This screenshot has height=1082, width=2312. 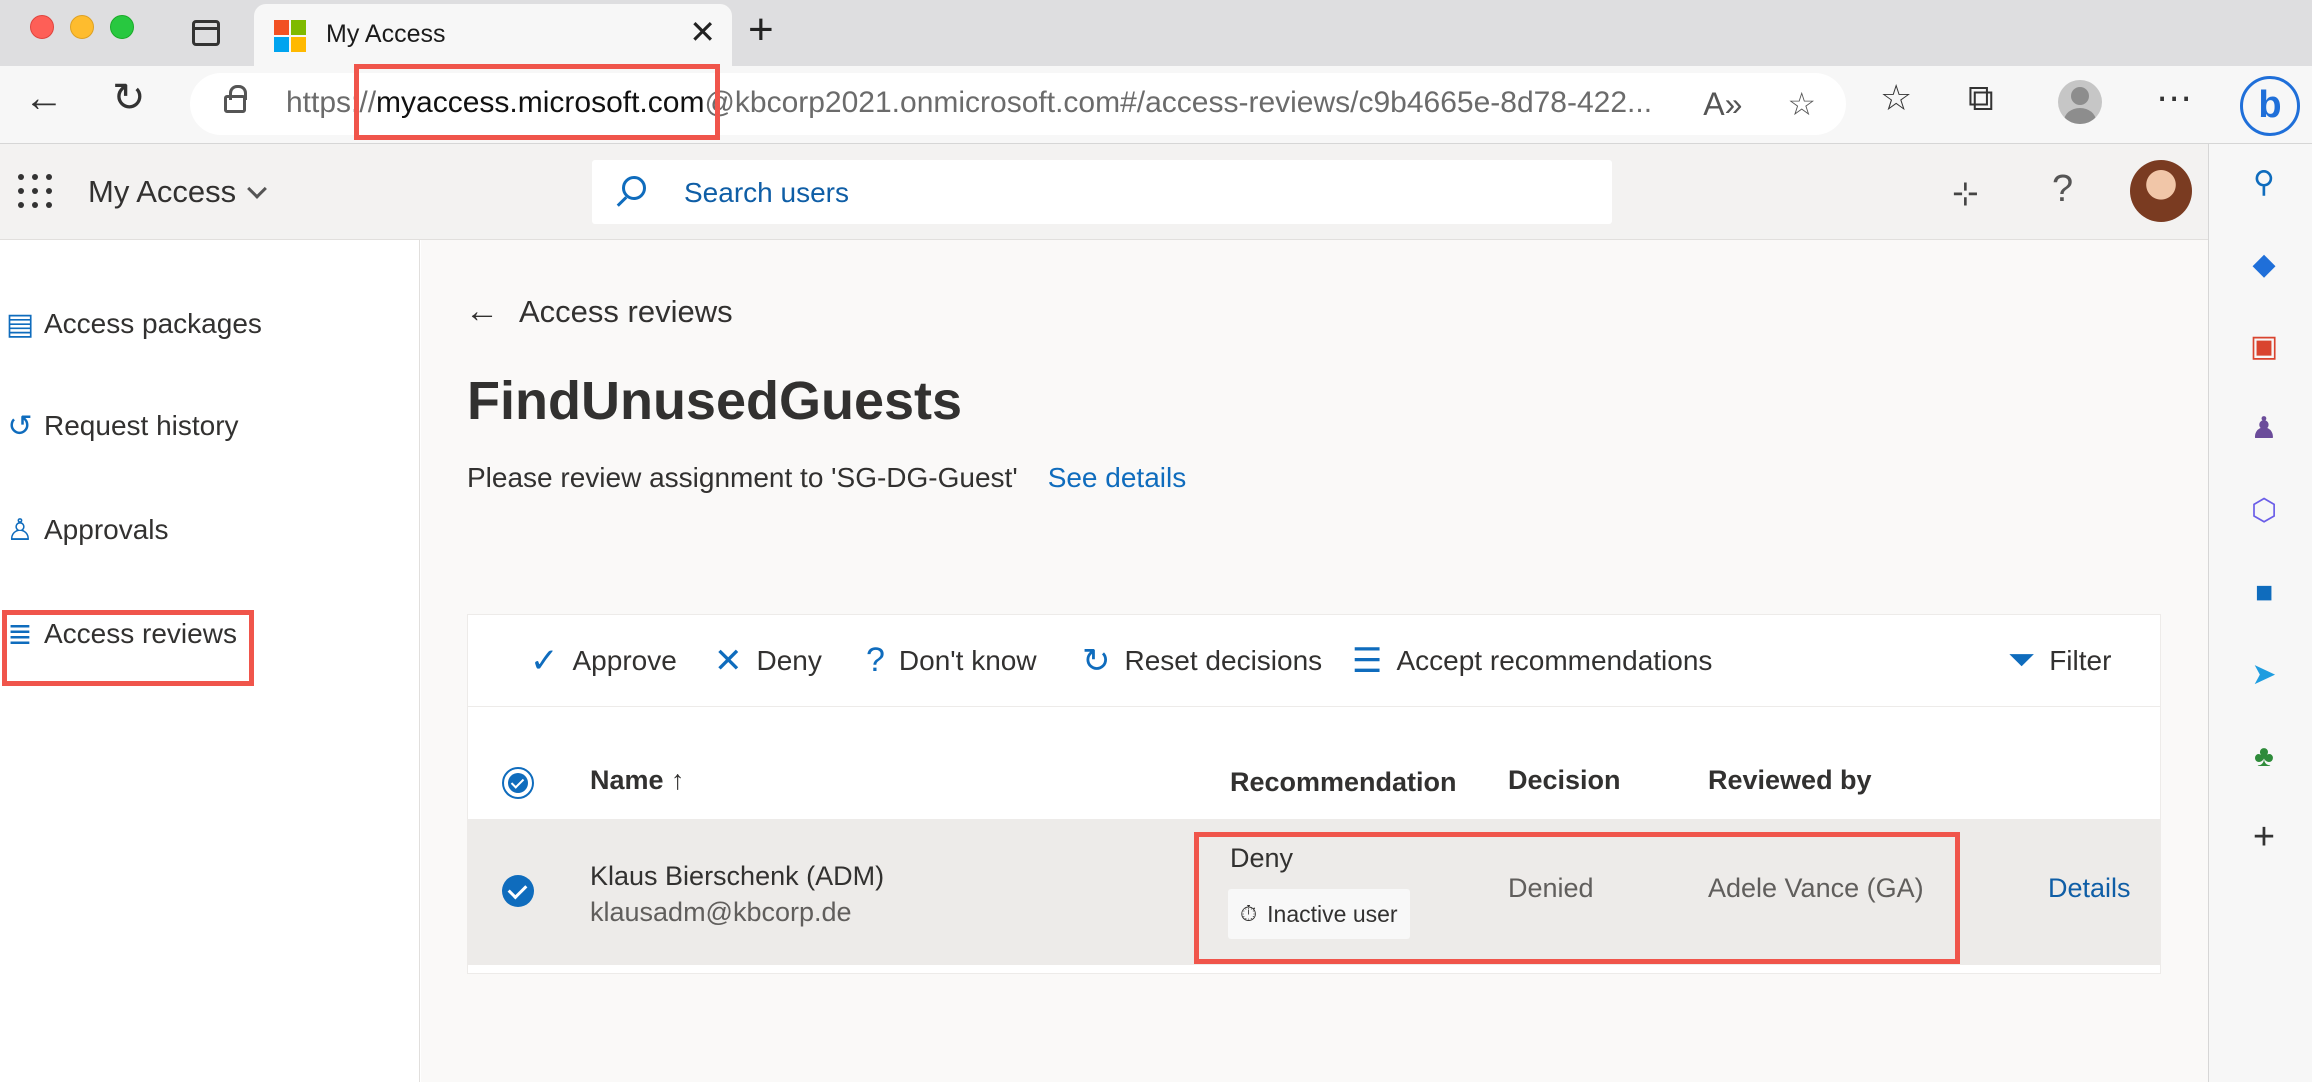 I want to click on microsoft365-icon: ⬡, so click(x=2264, y=511).